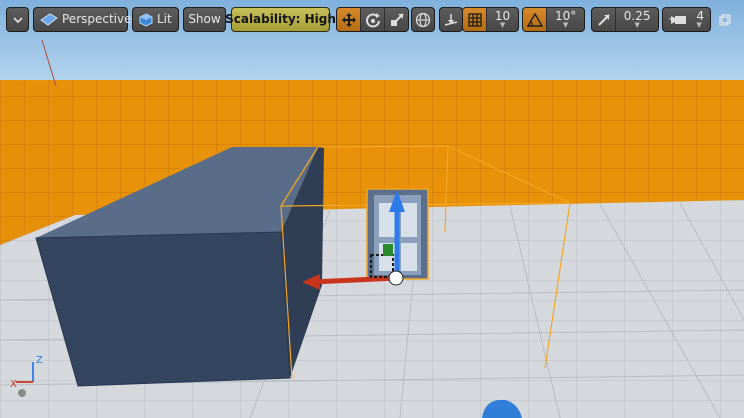 The height and width of the screenshot is (418, 744). I want to click on lit-mode-button: Lit, so click(155, 19).